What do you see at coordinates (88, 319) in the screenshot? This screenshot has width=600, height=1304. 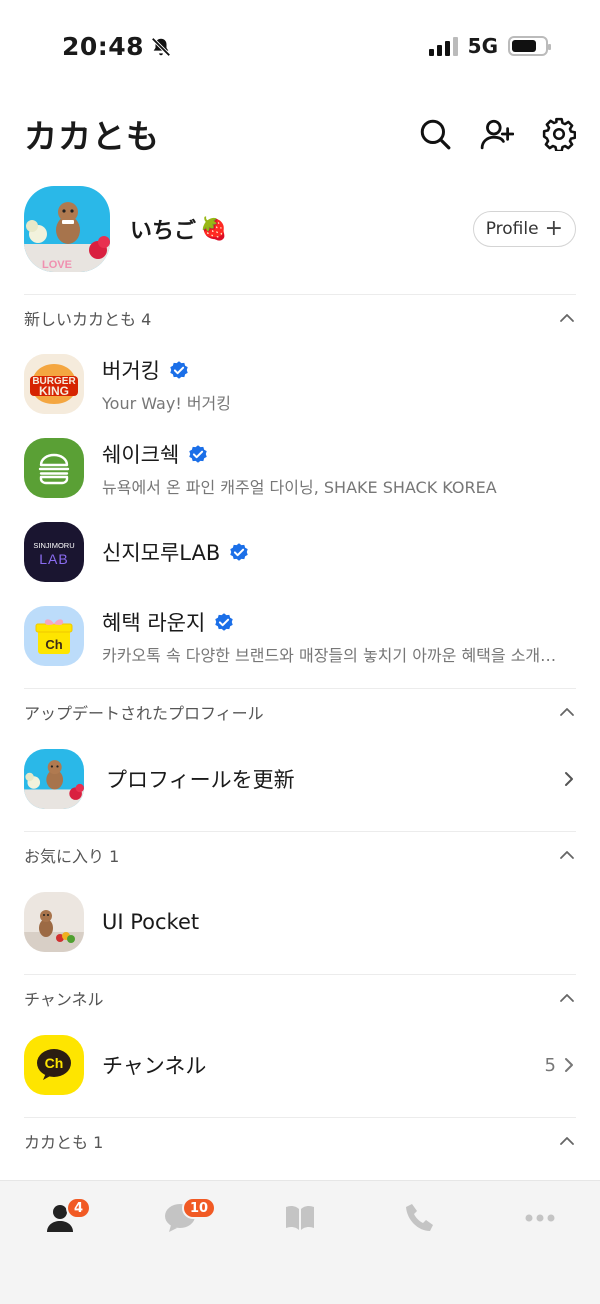 I see `section-title: 新しいカカとも 4` at bounding box center [88, 319].